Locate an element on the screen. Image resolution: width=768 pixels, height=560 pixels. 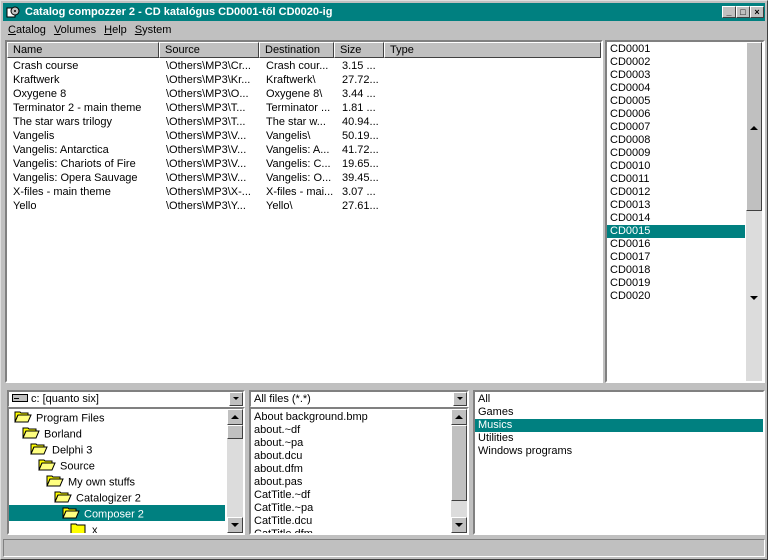
category-item: Musics is located at coordinates (619, 425).